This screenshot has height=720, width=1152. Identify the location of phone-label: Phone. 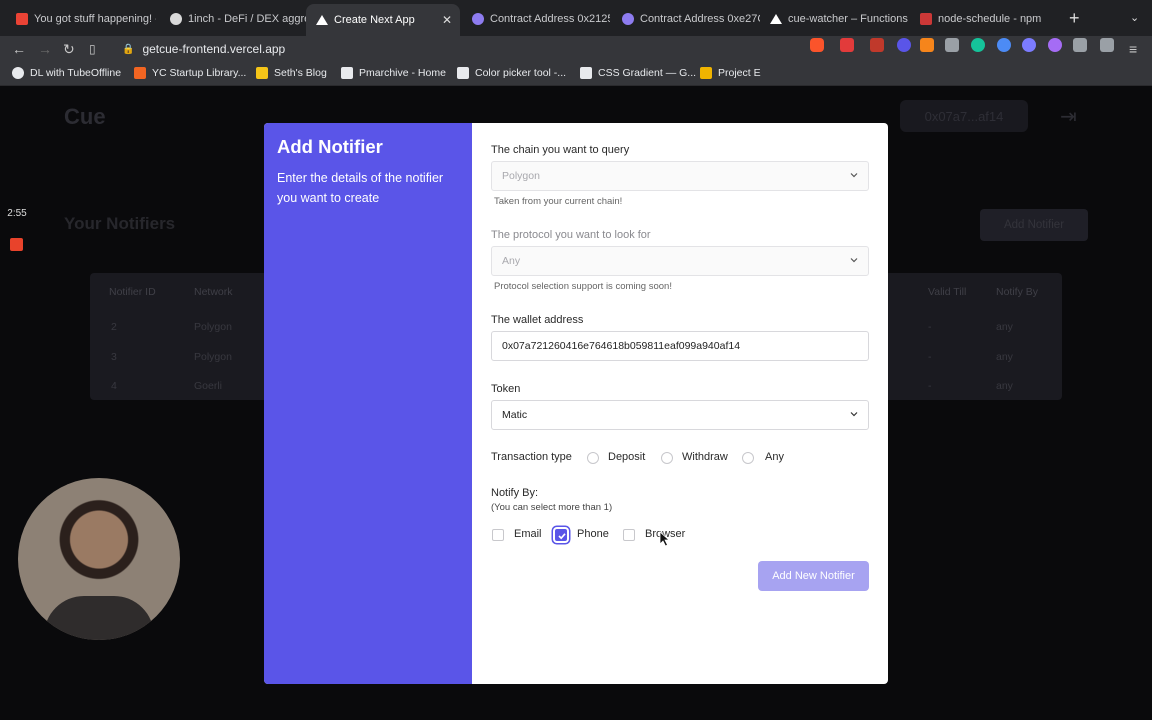
(593, 534).